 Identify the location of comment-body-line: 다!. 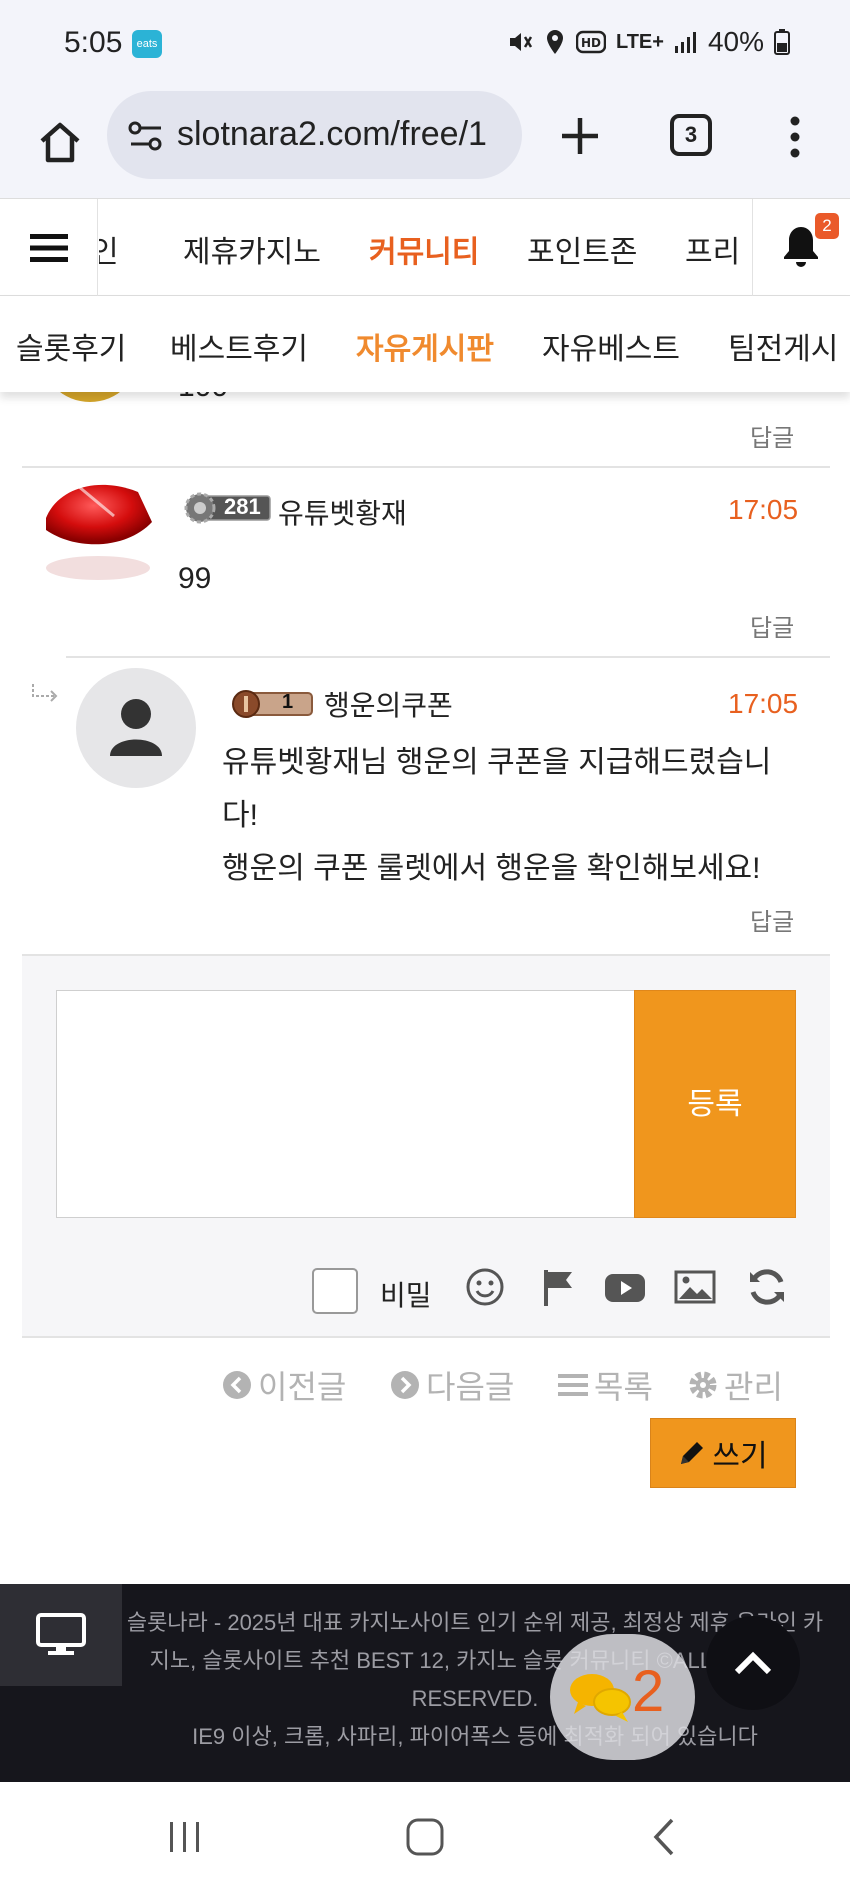
(240, 815).